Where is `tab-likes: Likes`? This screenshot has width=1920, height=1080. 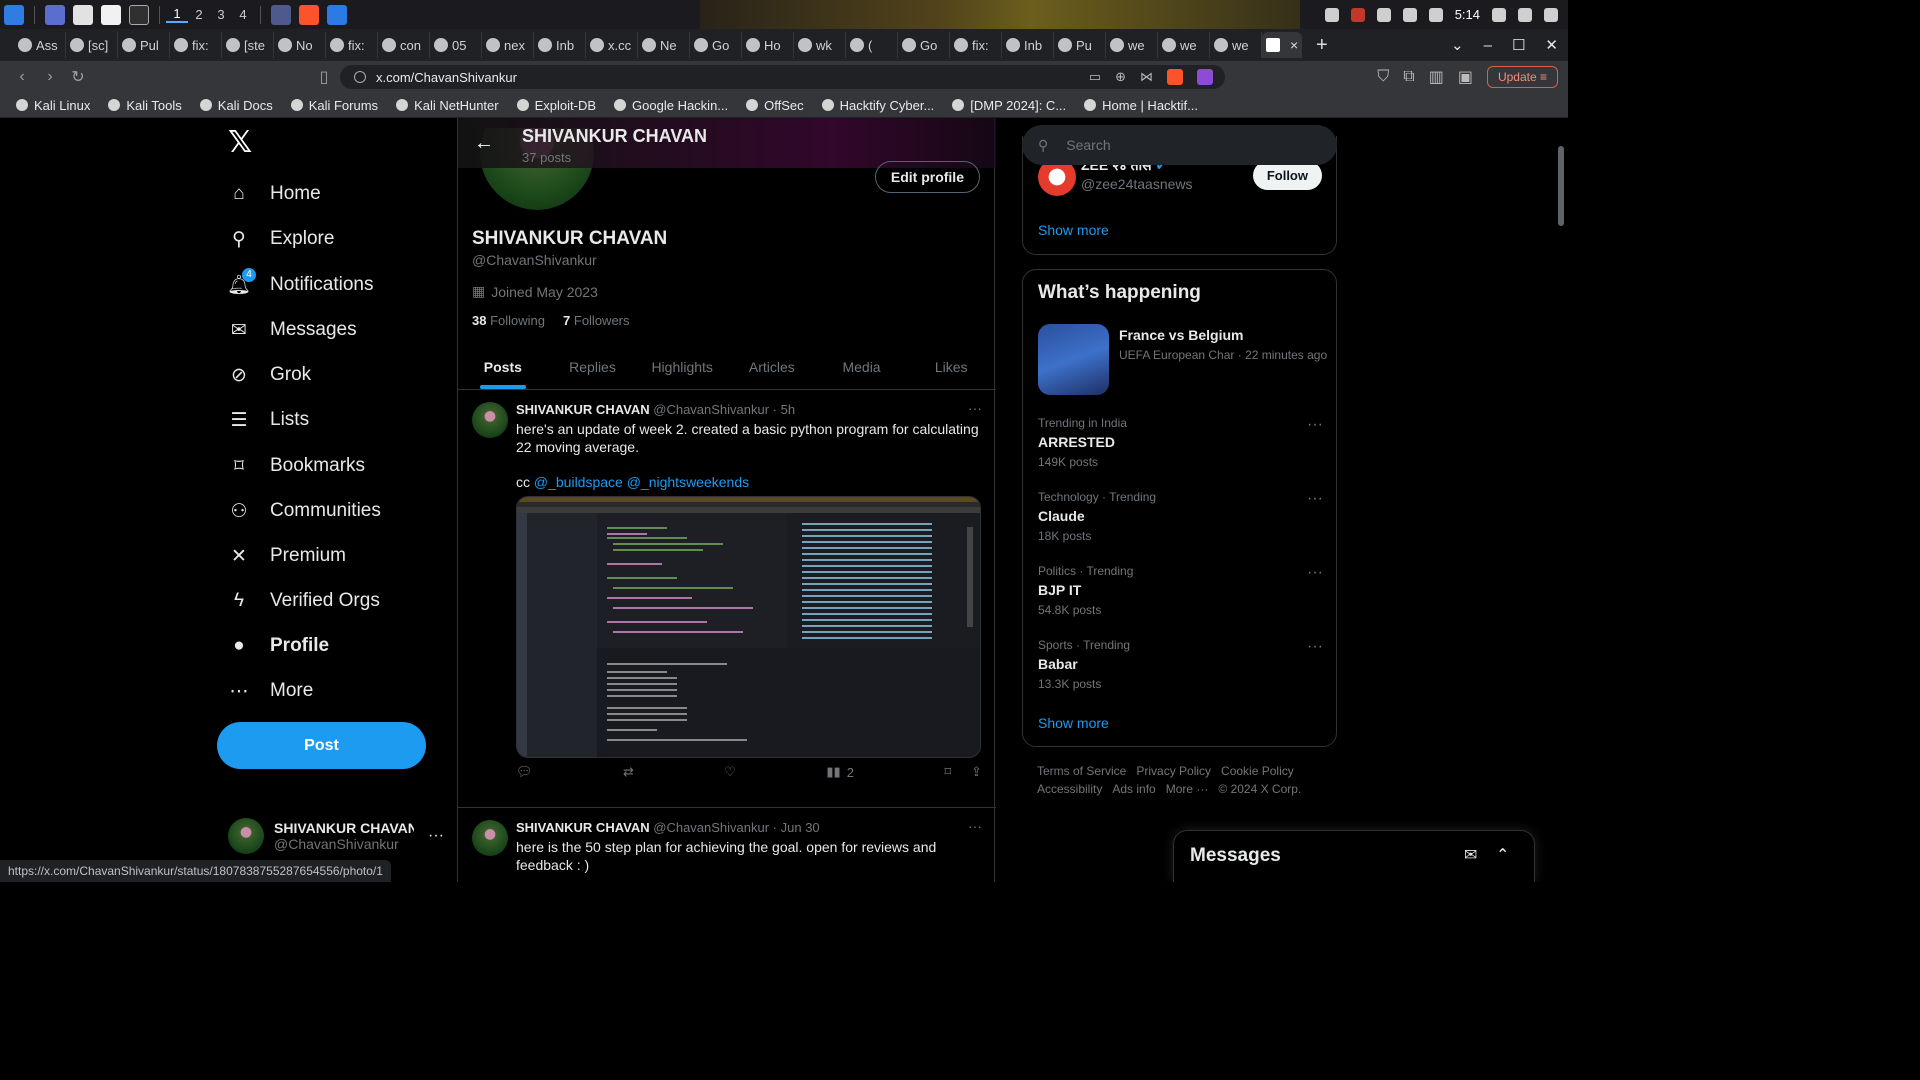 tab-likes: Likes is located at coordinates (951, 366).